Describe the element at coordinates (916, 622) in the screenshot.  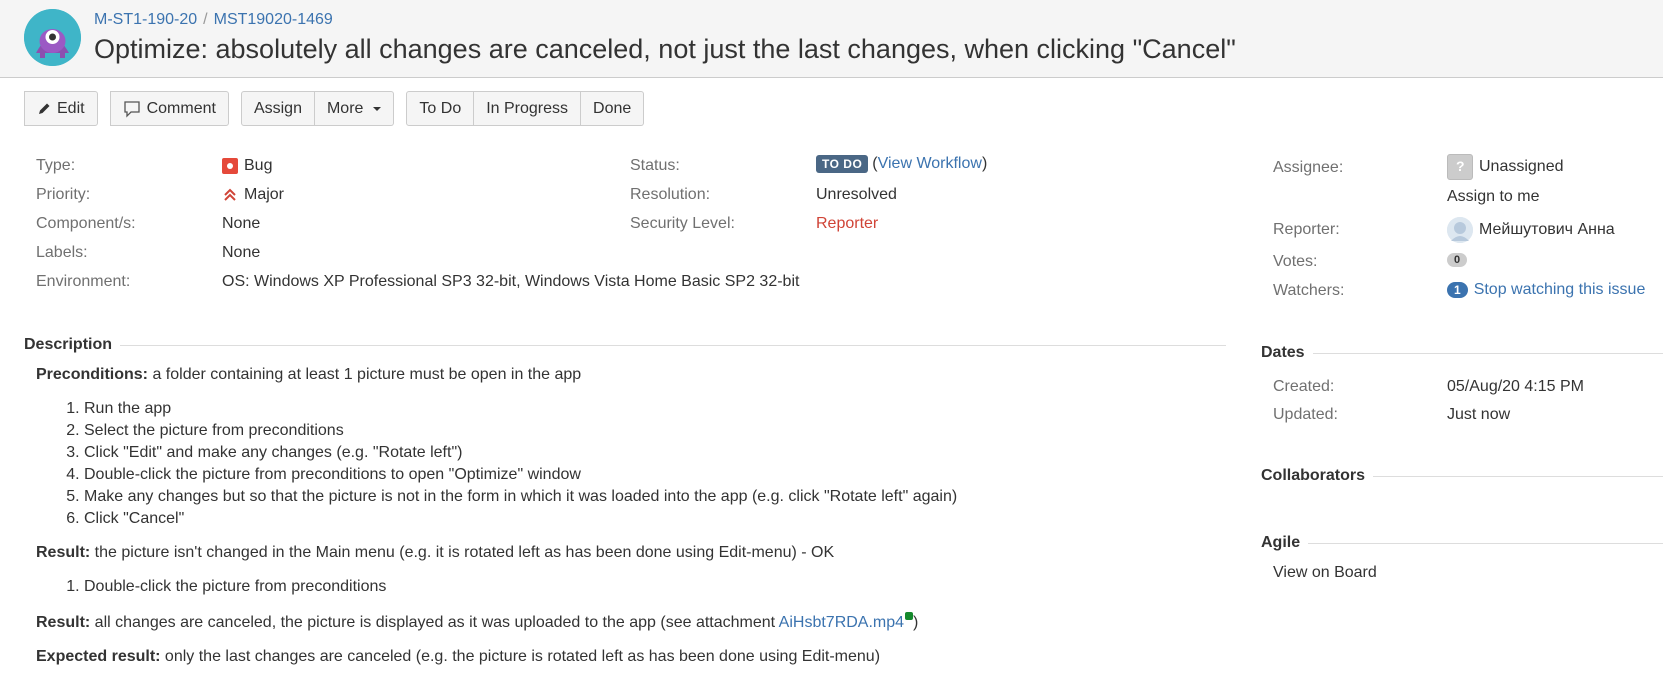
I see `result2-close: )` at that location.